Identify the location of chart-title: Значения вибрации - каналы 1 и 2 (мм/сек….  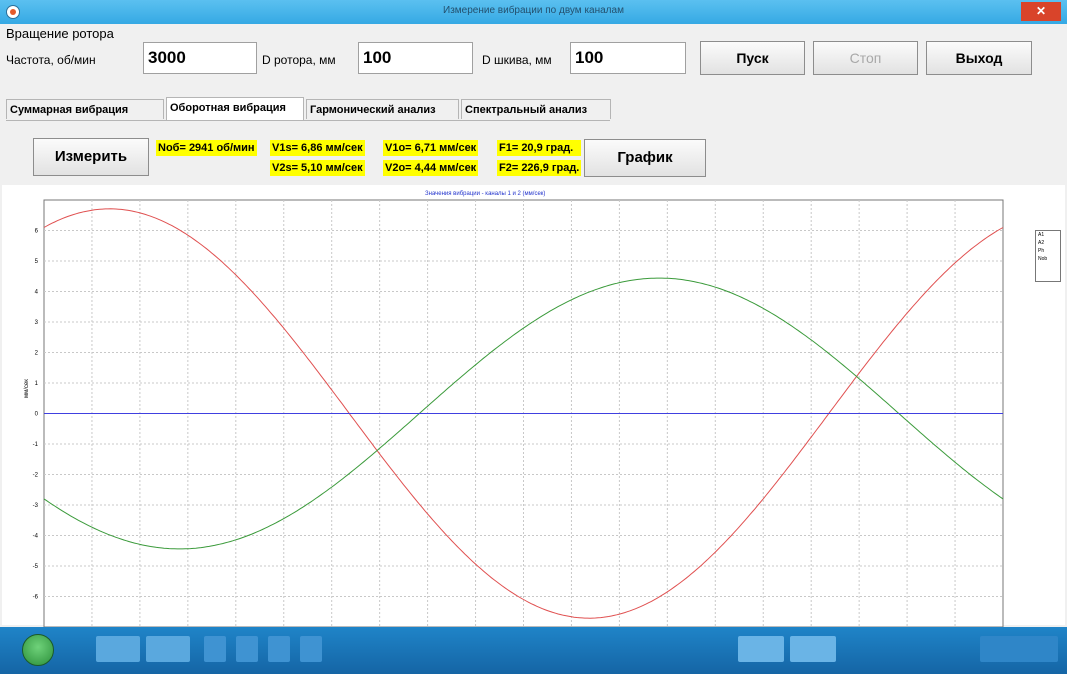
(485, 194).